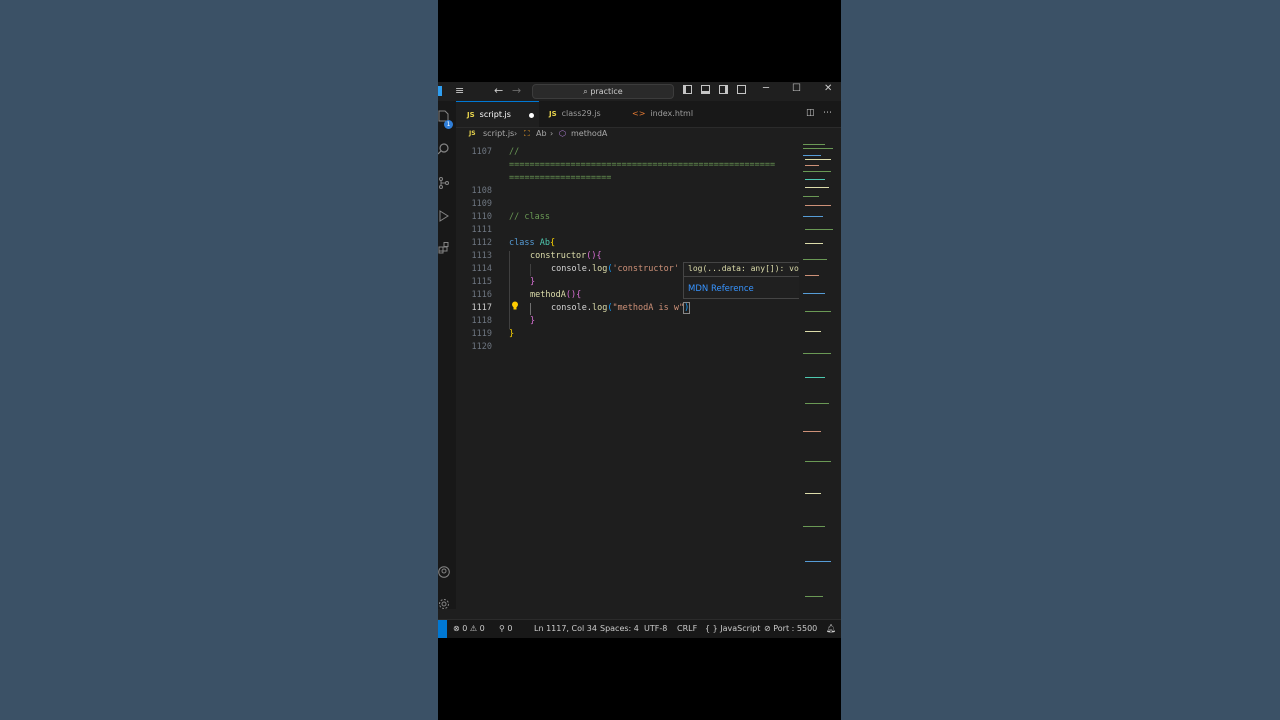  Describe the element at coordinates (810, 113) in the screenshot. I see `split-editor-icon: ◫` at that location.